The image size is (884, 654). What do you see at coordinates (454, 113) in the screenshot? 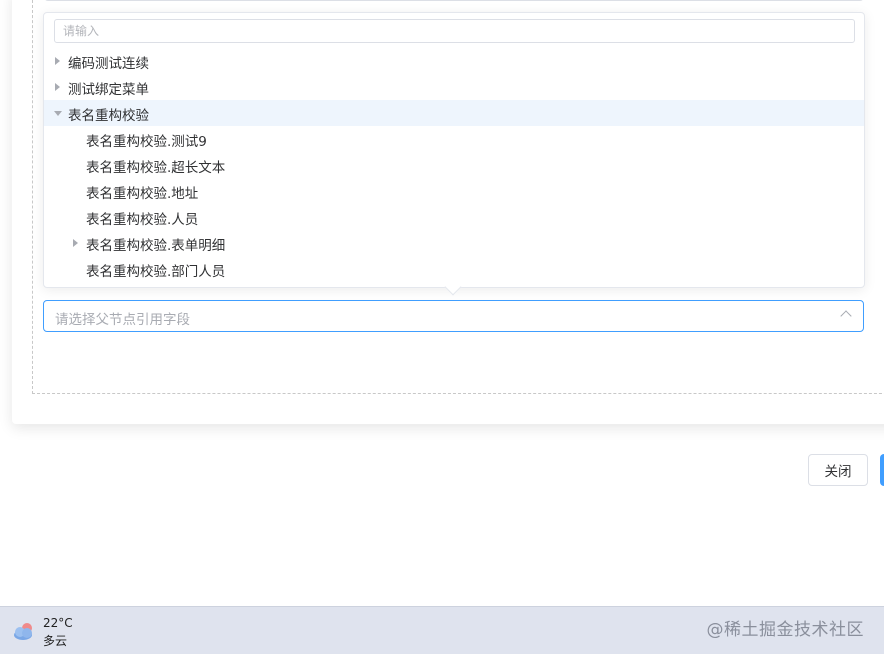
I see `tree-node: 表名重构校验` at bounding box center [454, 113].